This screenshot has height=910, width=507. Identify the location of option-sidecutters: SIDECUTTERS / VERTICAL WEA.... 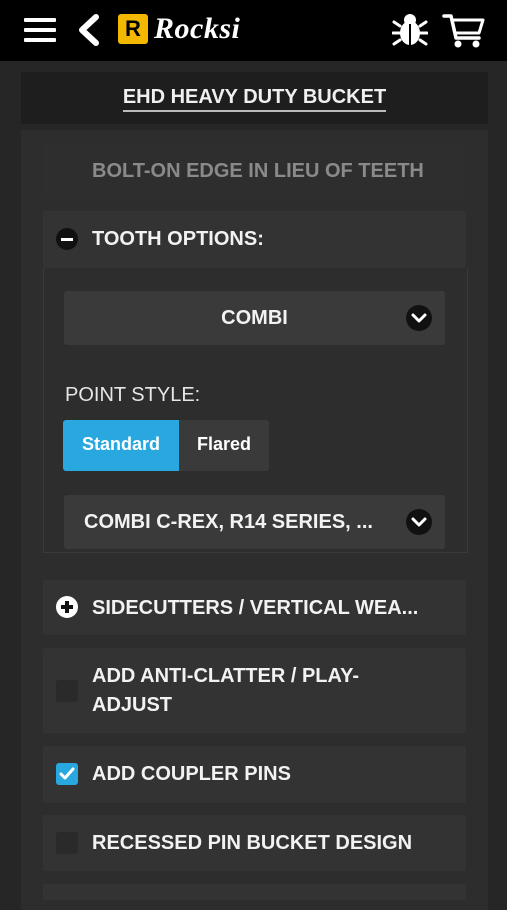
(254, 607).